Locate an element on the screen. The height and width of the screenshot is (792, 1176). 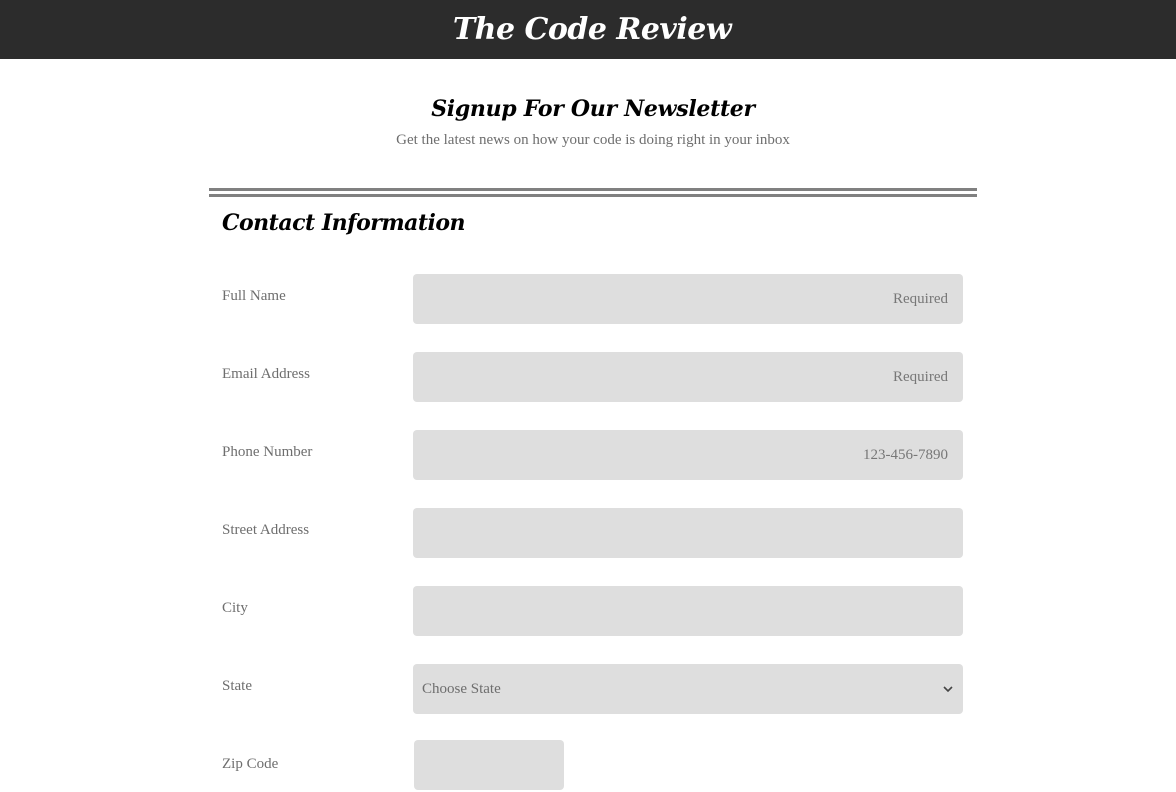
site-title: The Code Review is located at coordinates (592, 29).